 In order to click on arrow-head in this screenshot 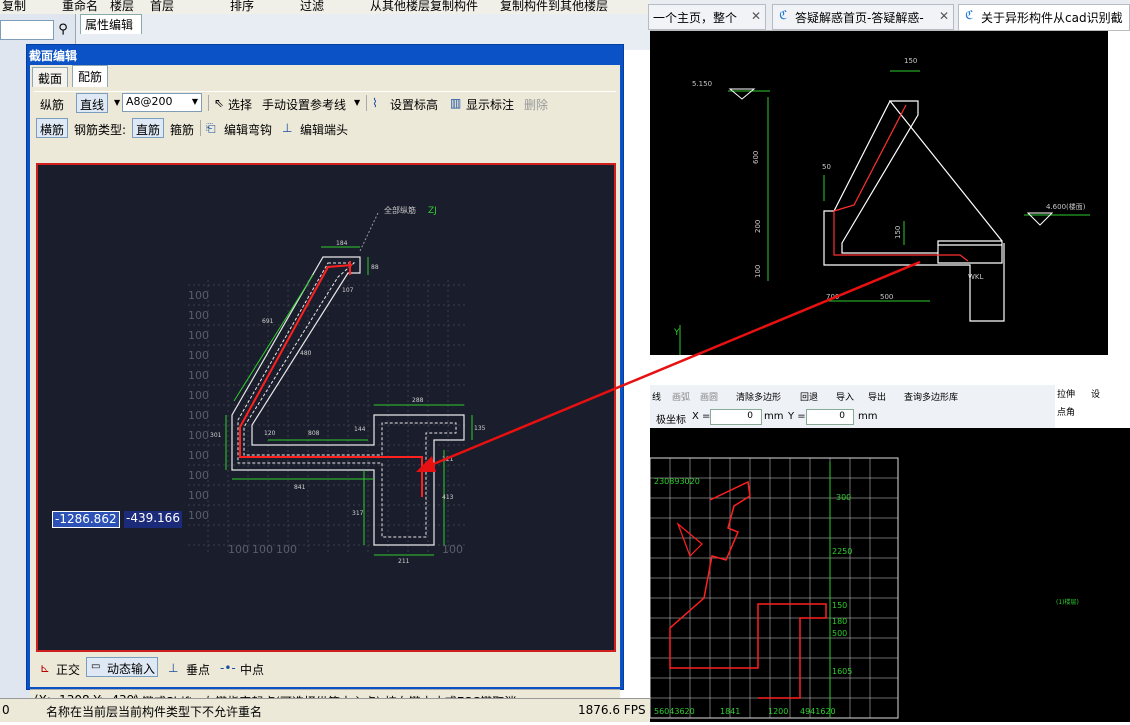, I will do `click(426, 464)`.